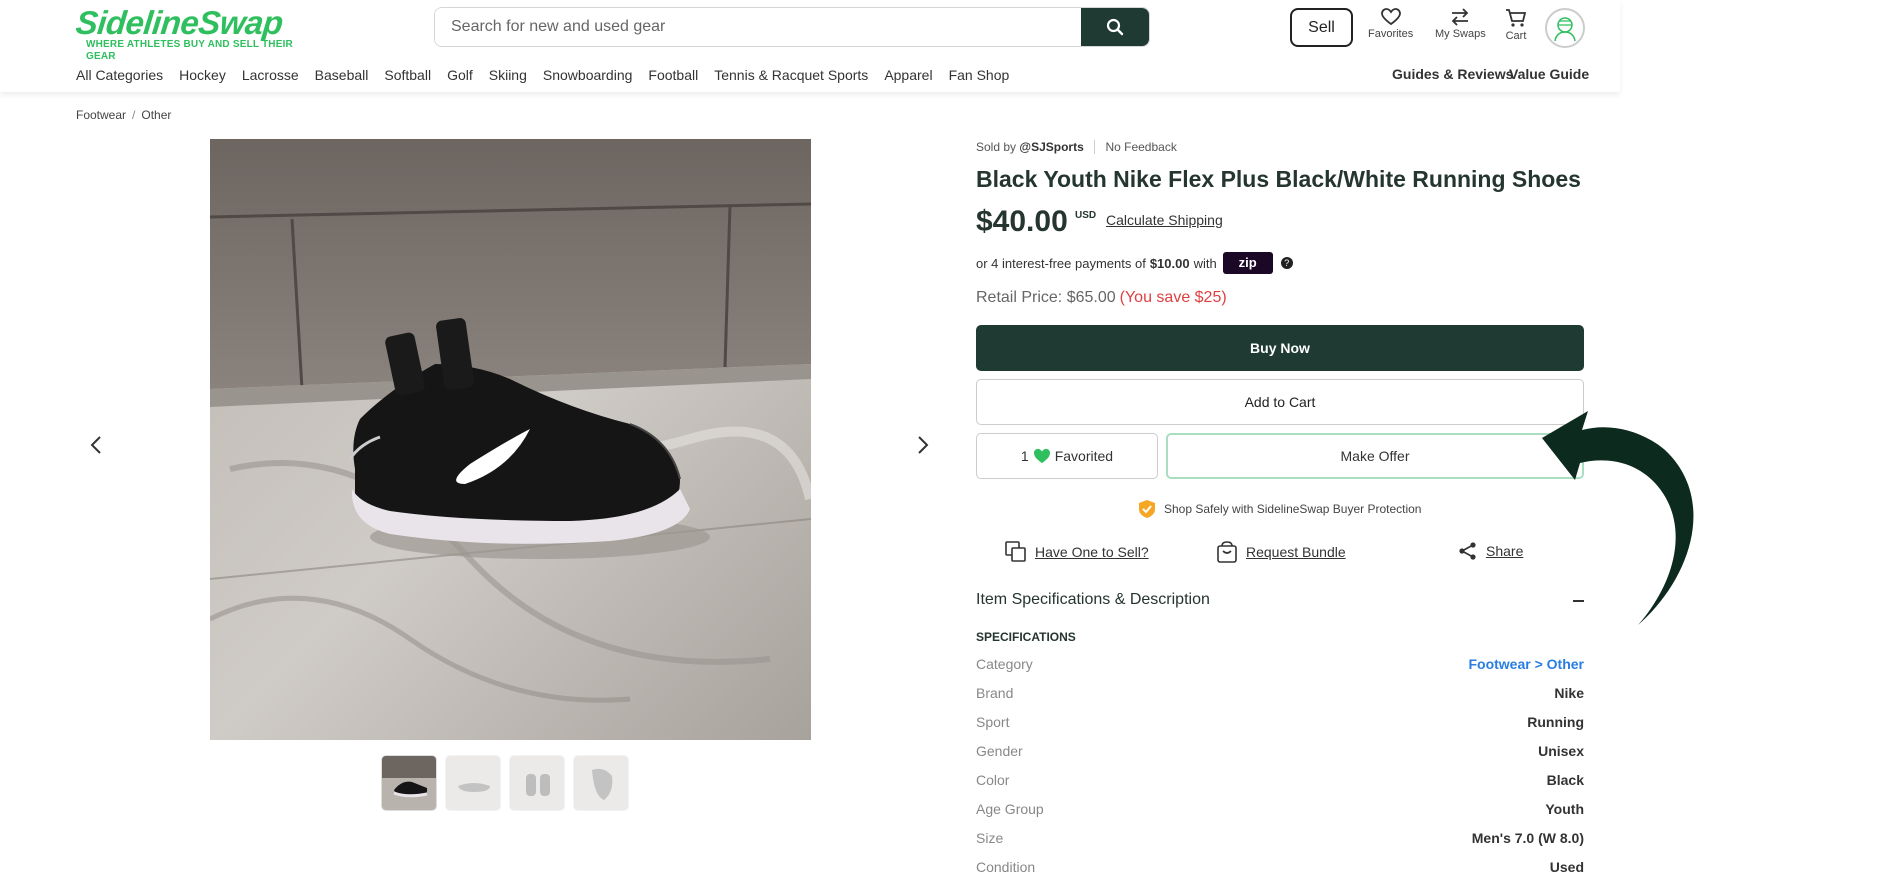 The image size is (1886, 888). I want to click on search-button, so click(1115, 27).